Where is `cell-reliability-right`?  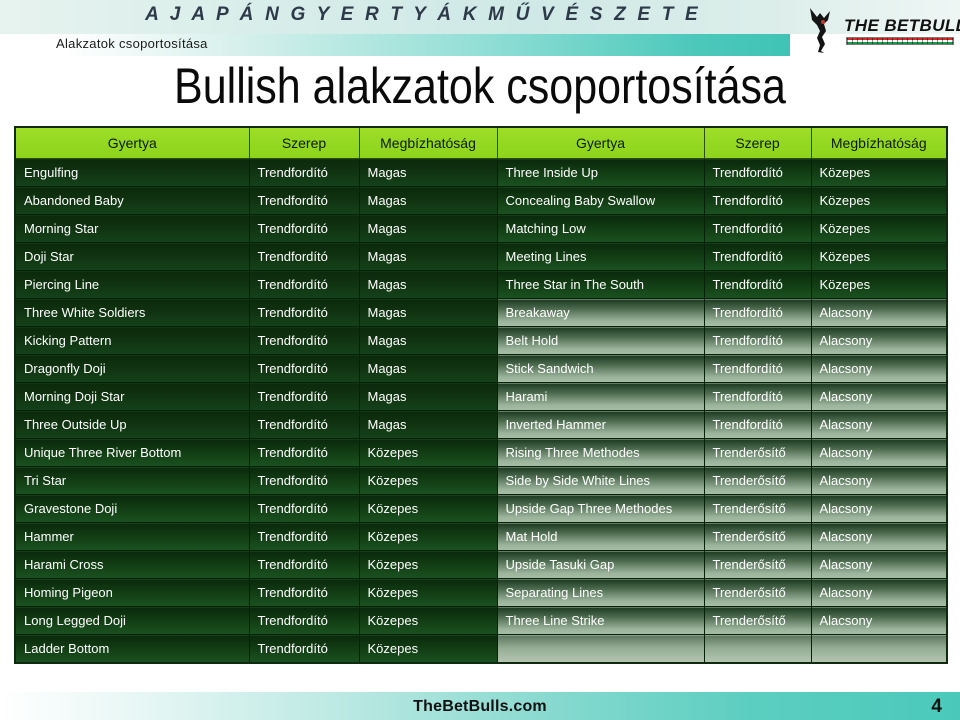 cell-reliability-right is located at coordinates (879, 649).